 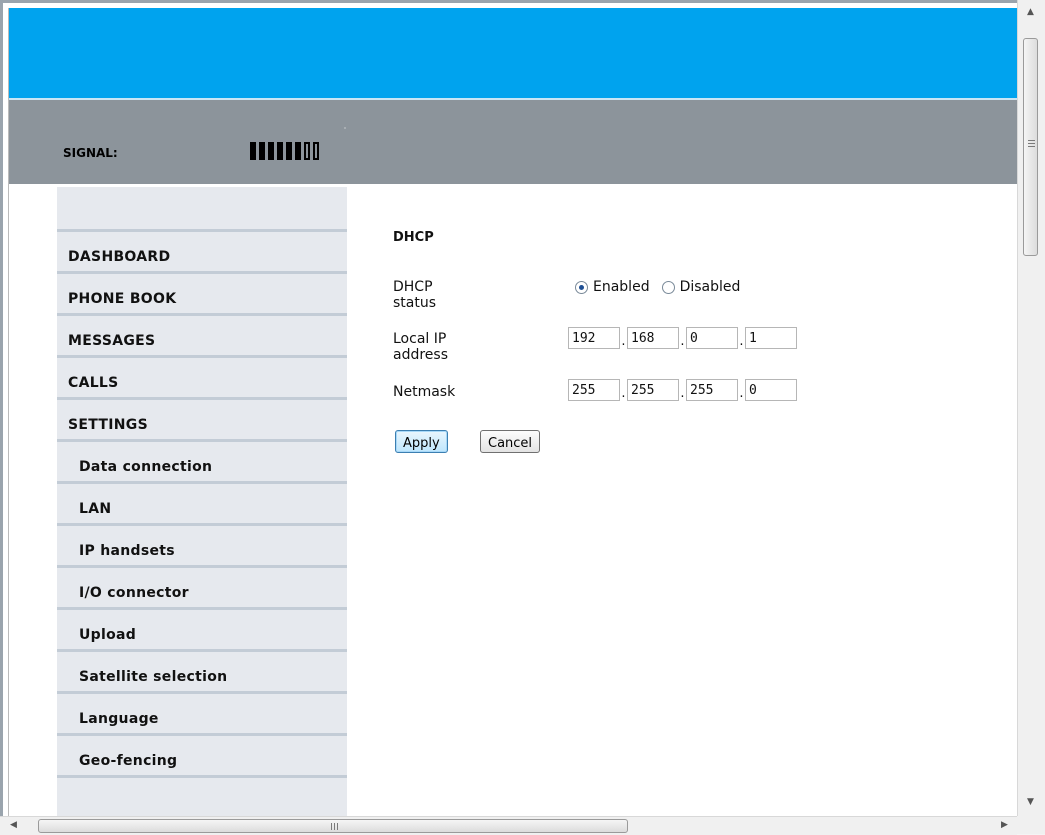 I want to click on local-ip-input-group: 192 . 168 . 0 . 1, so click(x=682, y=338).